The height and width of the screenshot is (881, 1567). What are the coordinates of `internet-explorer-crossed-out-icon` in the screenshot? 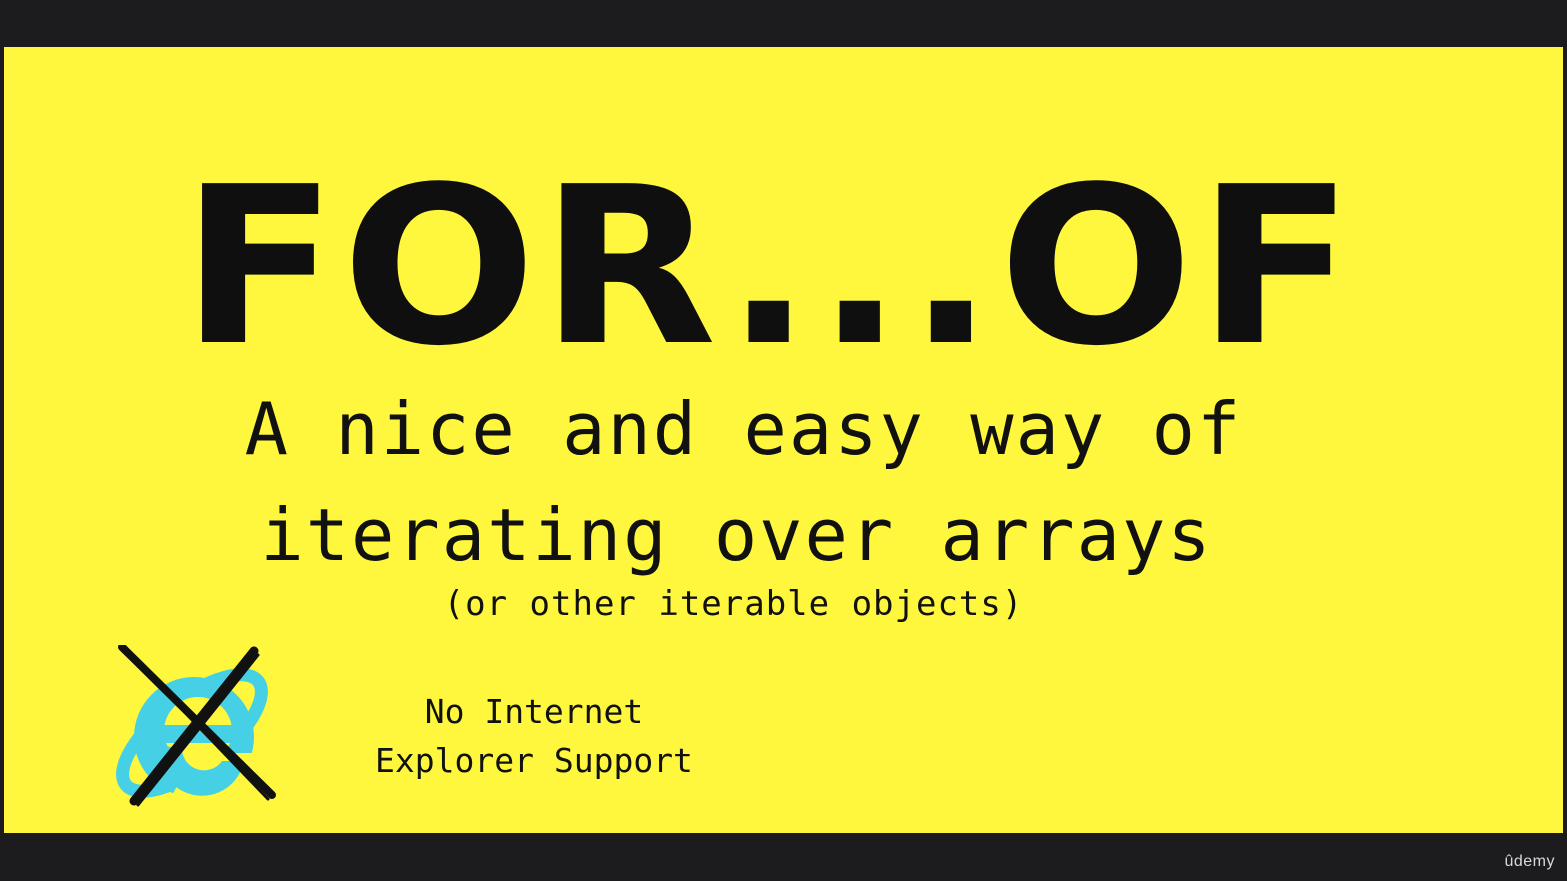 It's located at (196, 730).